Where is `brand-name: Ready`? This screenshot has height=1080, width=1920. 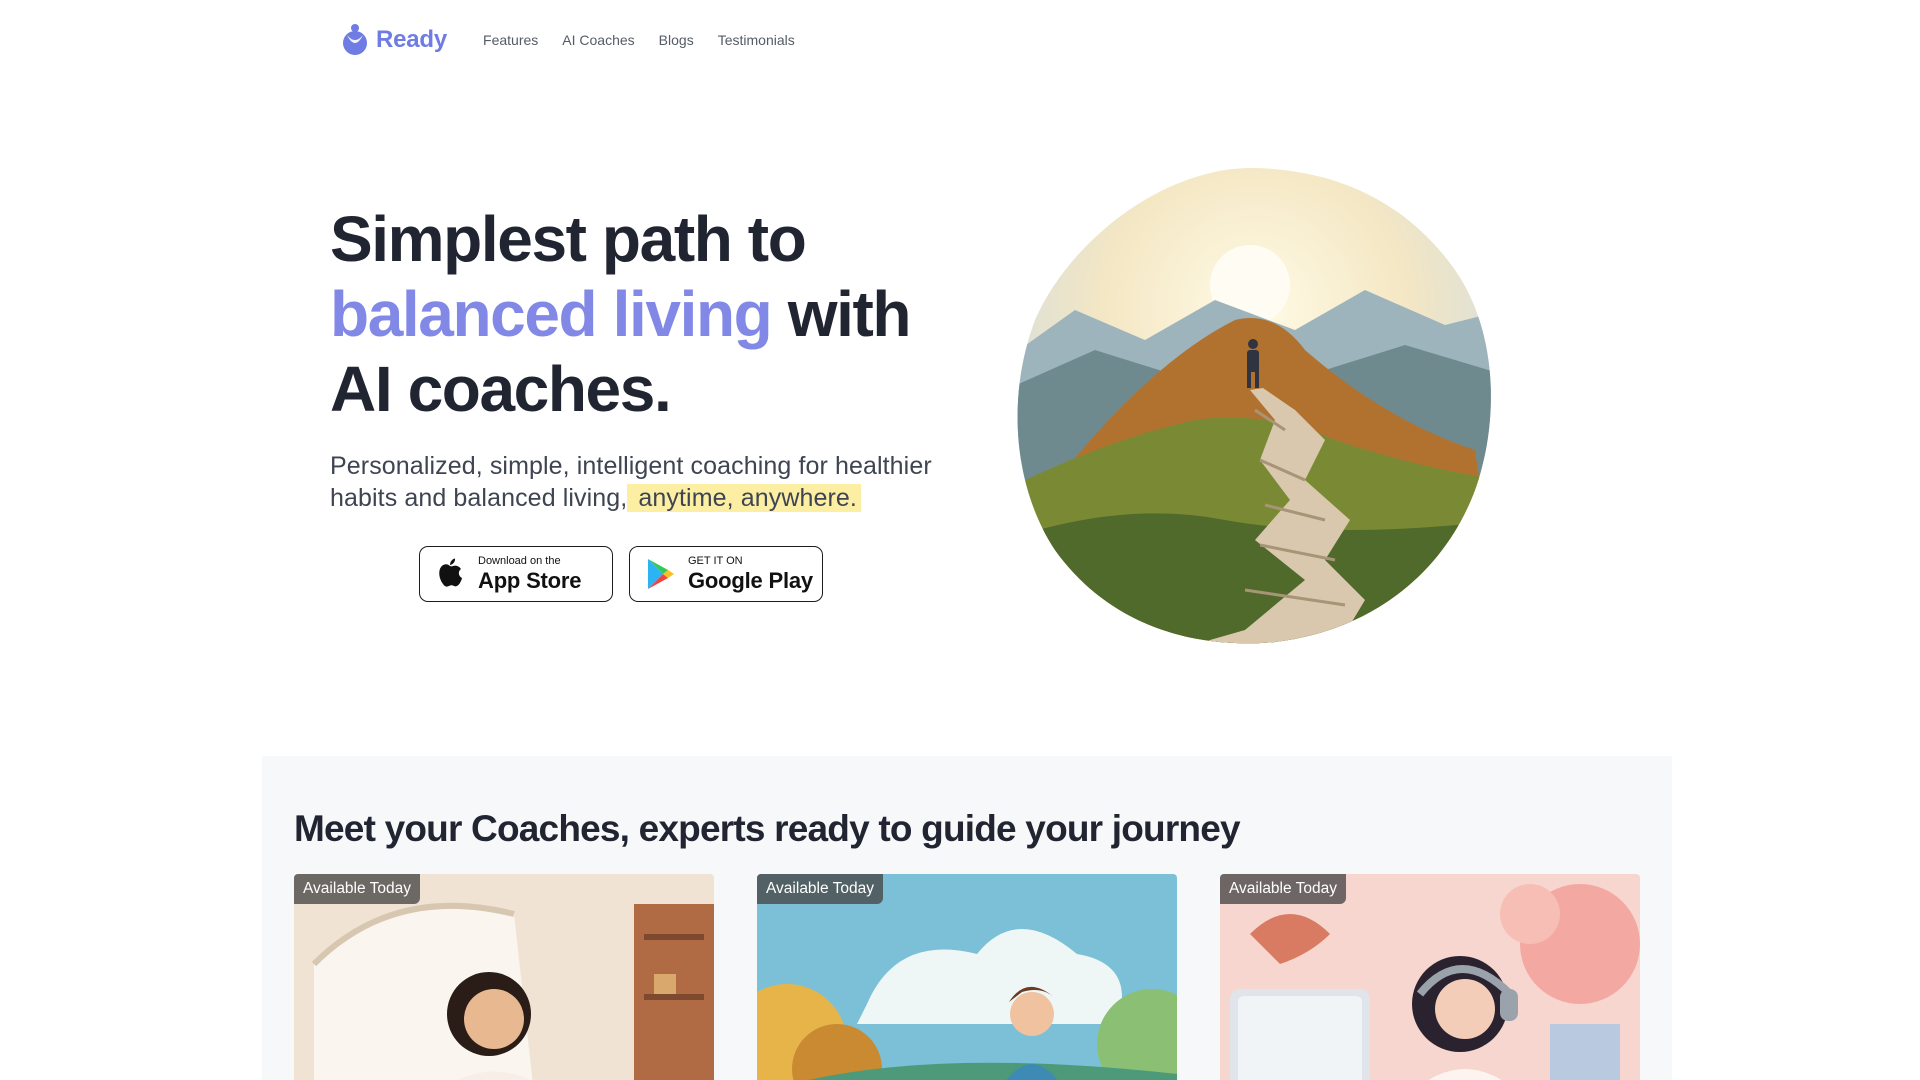 brand-name: Ready is located at coordinates (412, 39).